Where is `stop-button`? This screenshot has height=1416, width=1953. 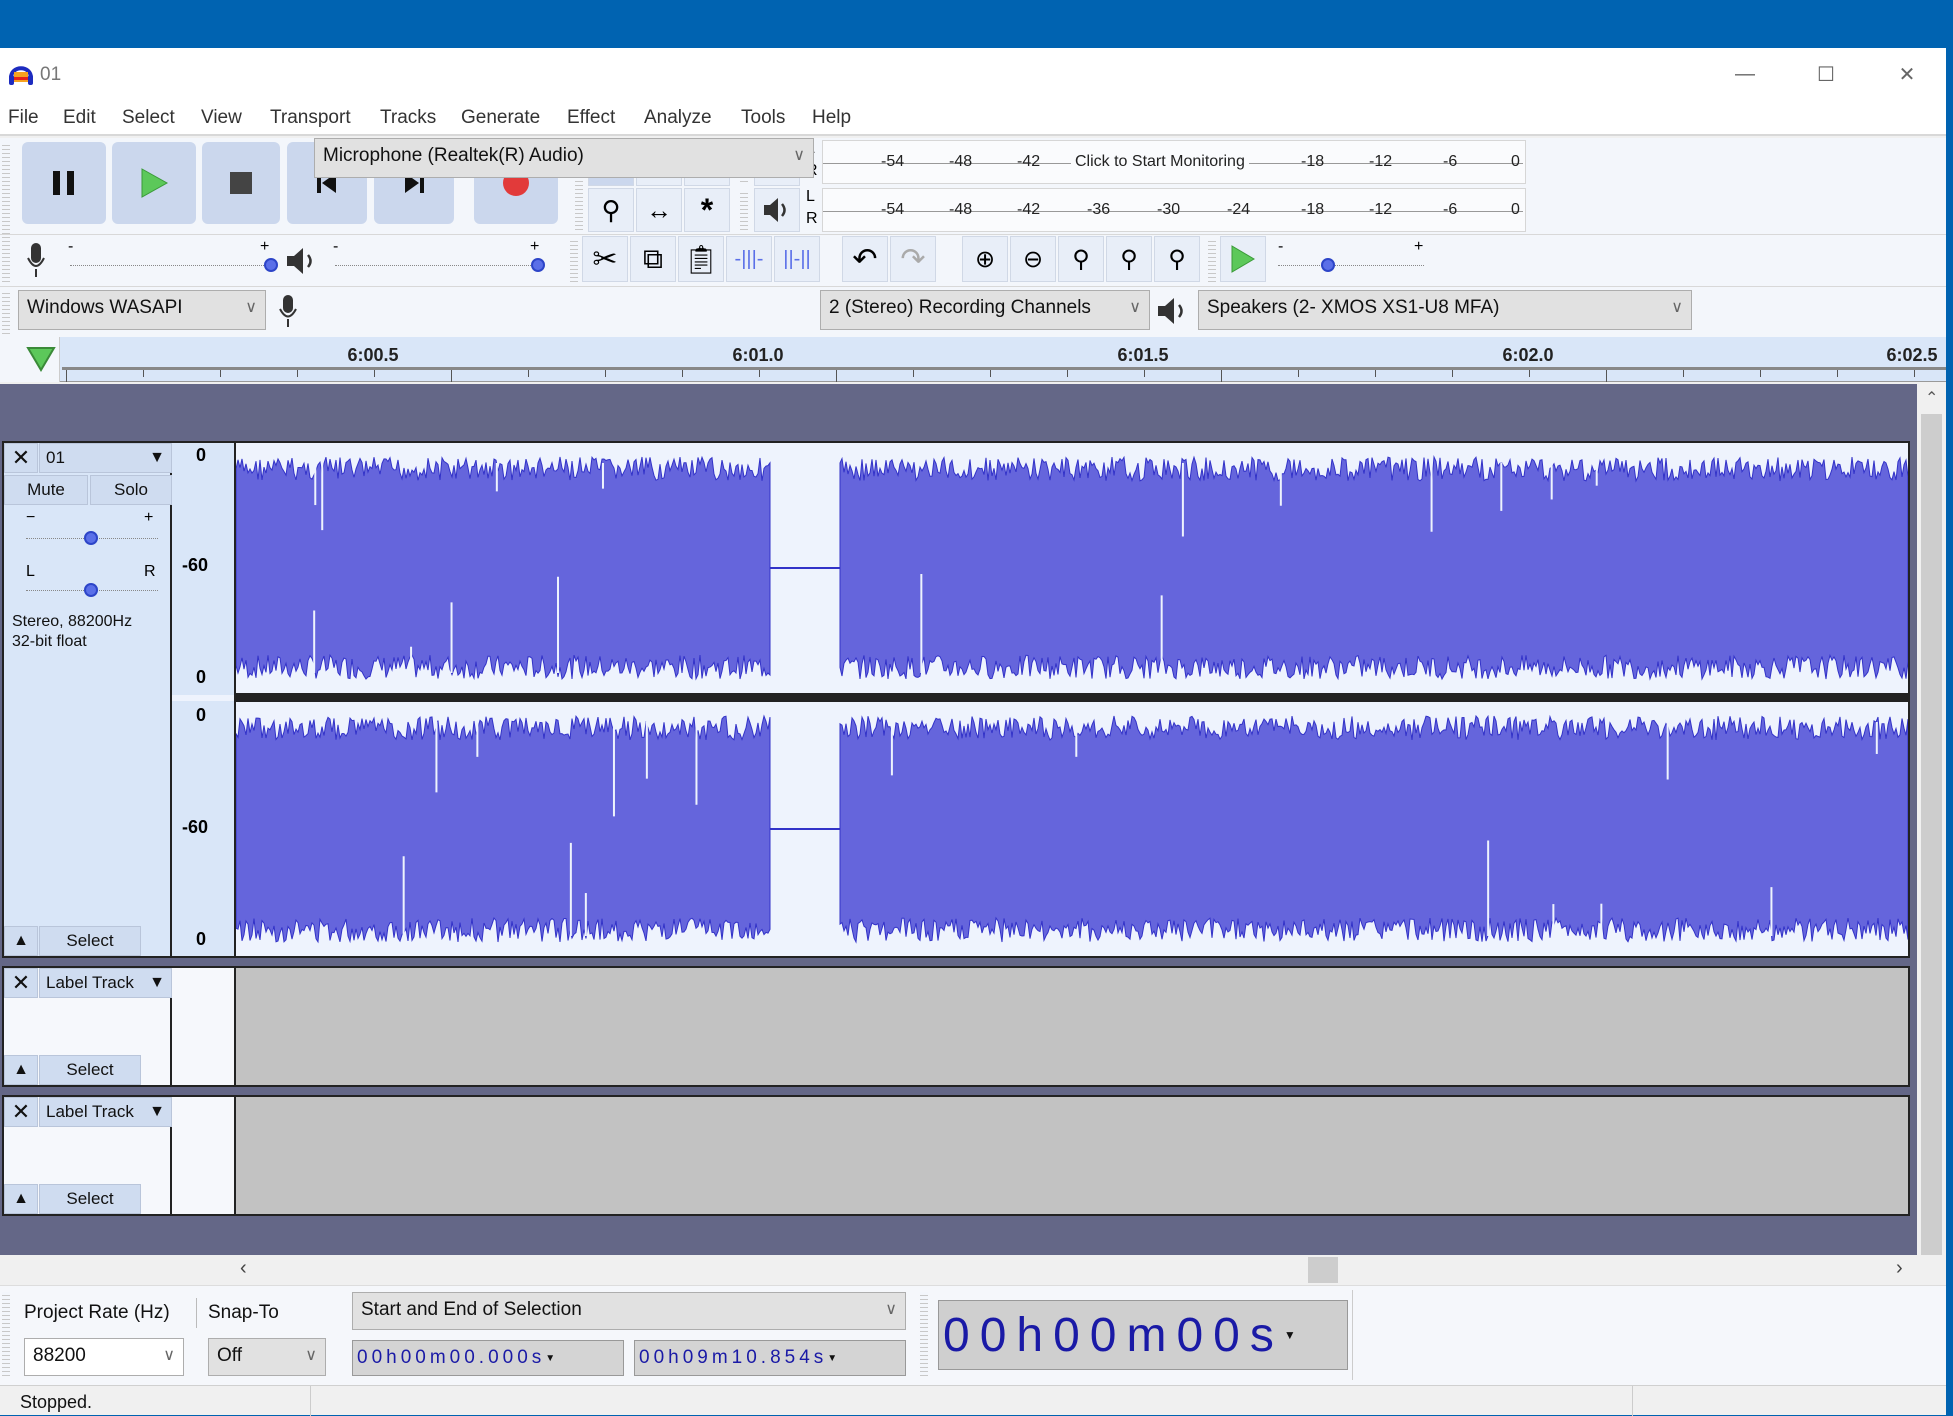
stop-button is located at coordinates (241, 183).